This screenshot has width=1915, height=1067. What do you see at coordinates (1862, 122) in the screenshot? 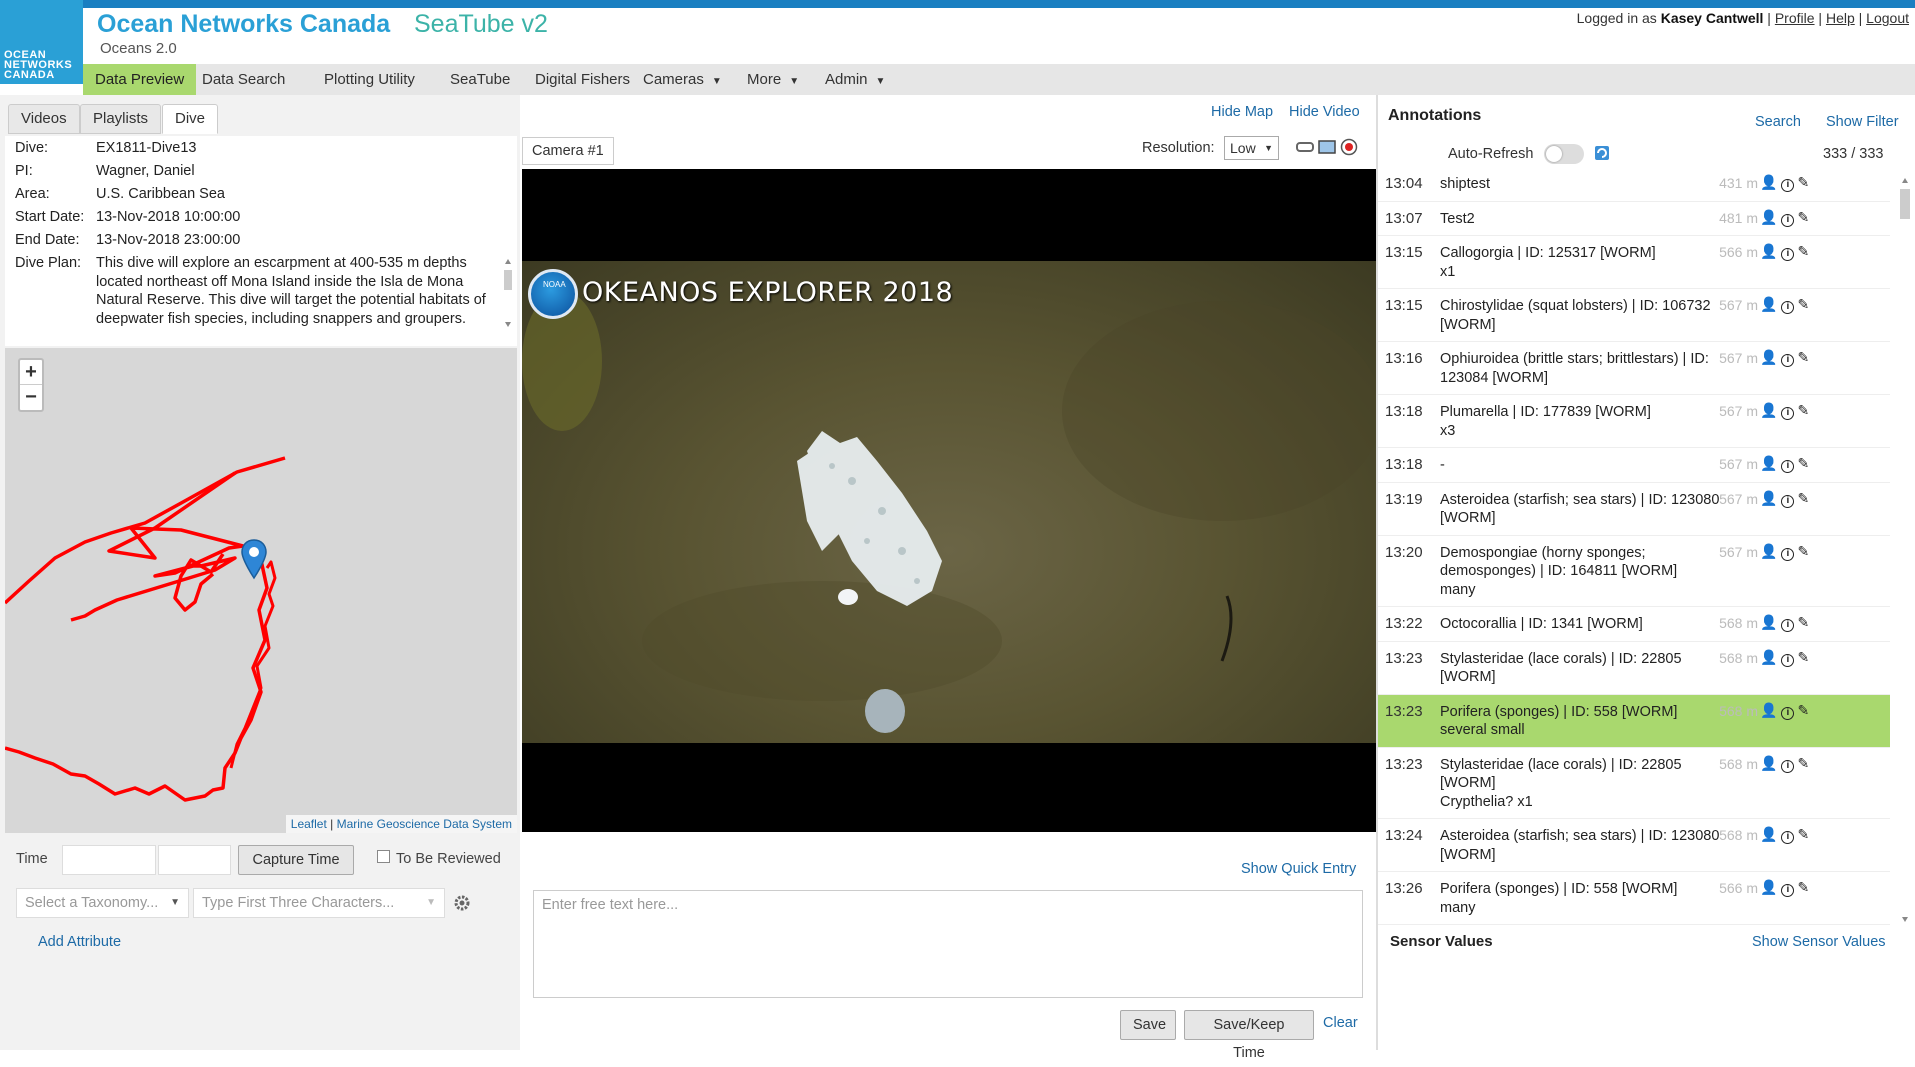
I see `show-filter-link: Show Filter` at bounding box center [1862, 122].